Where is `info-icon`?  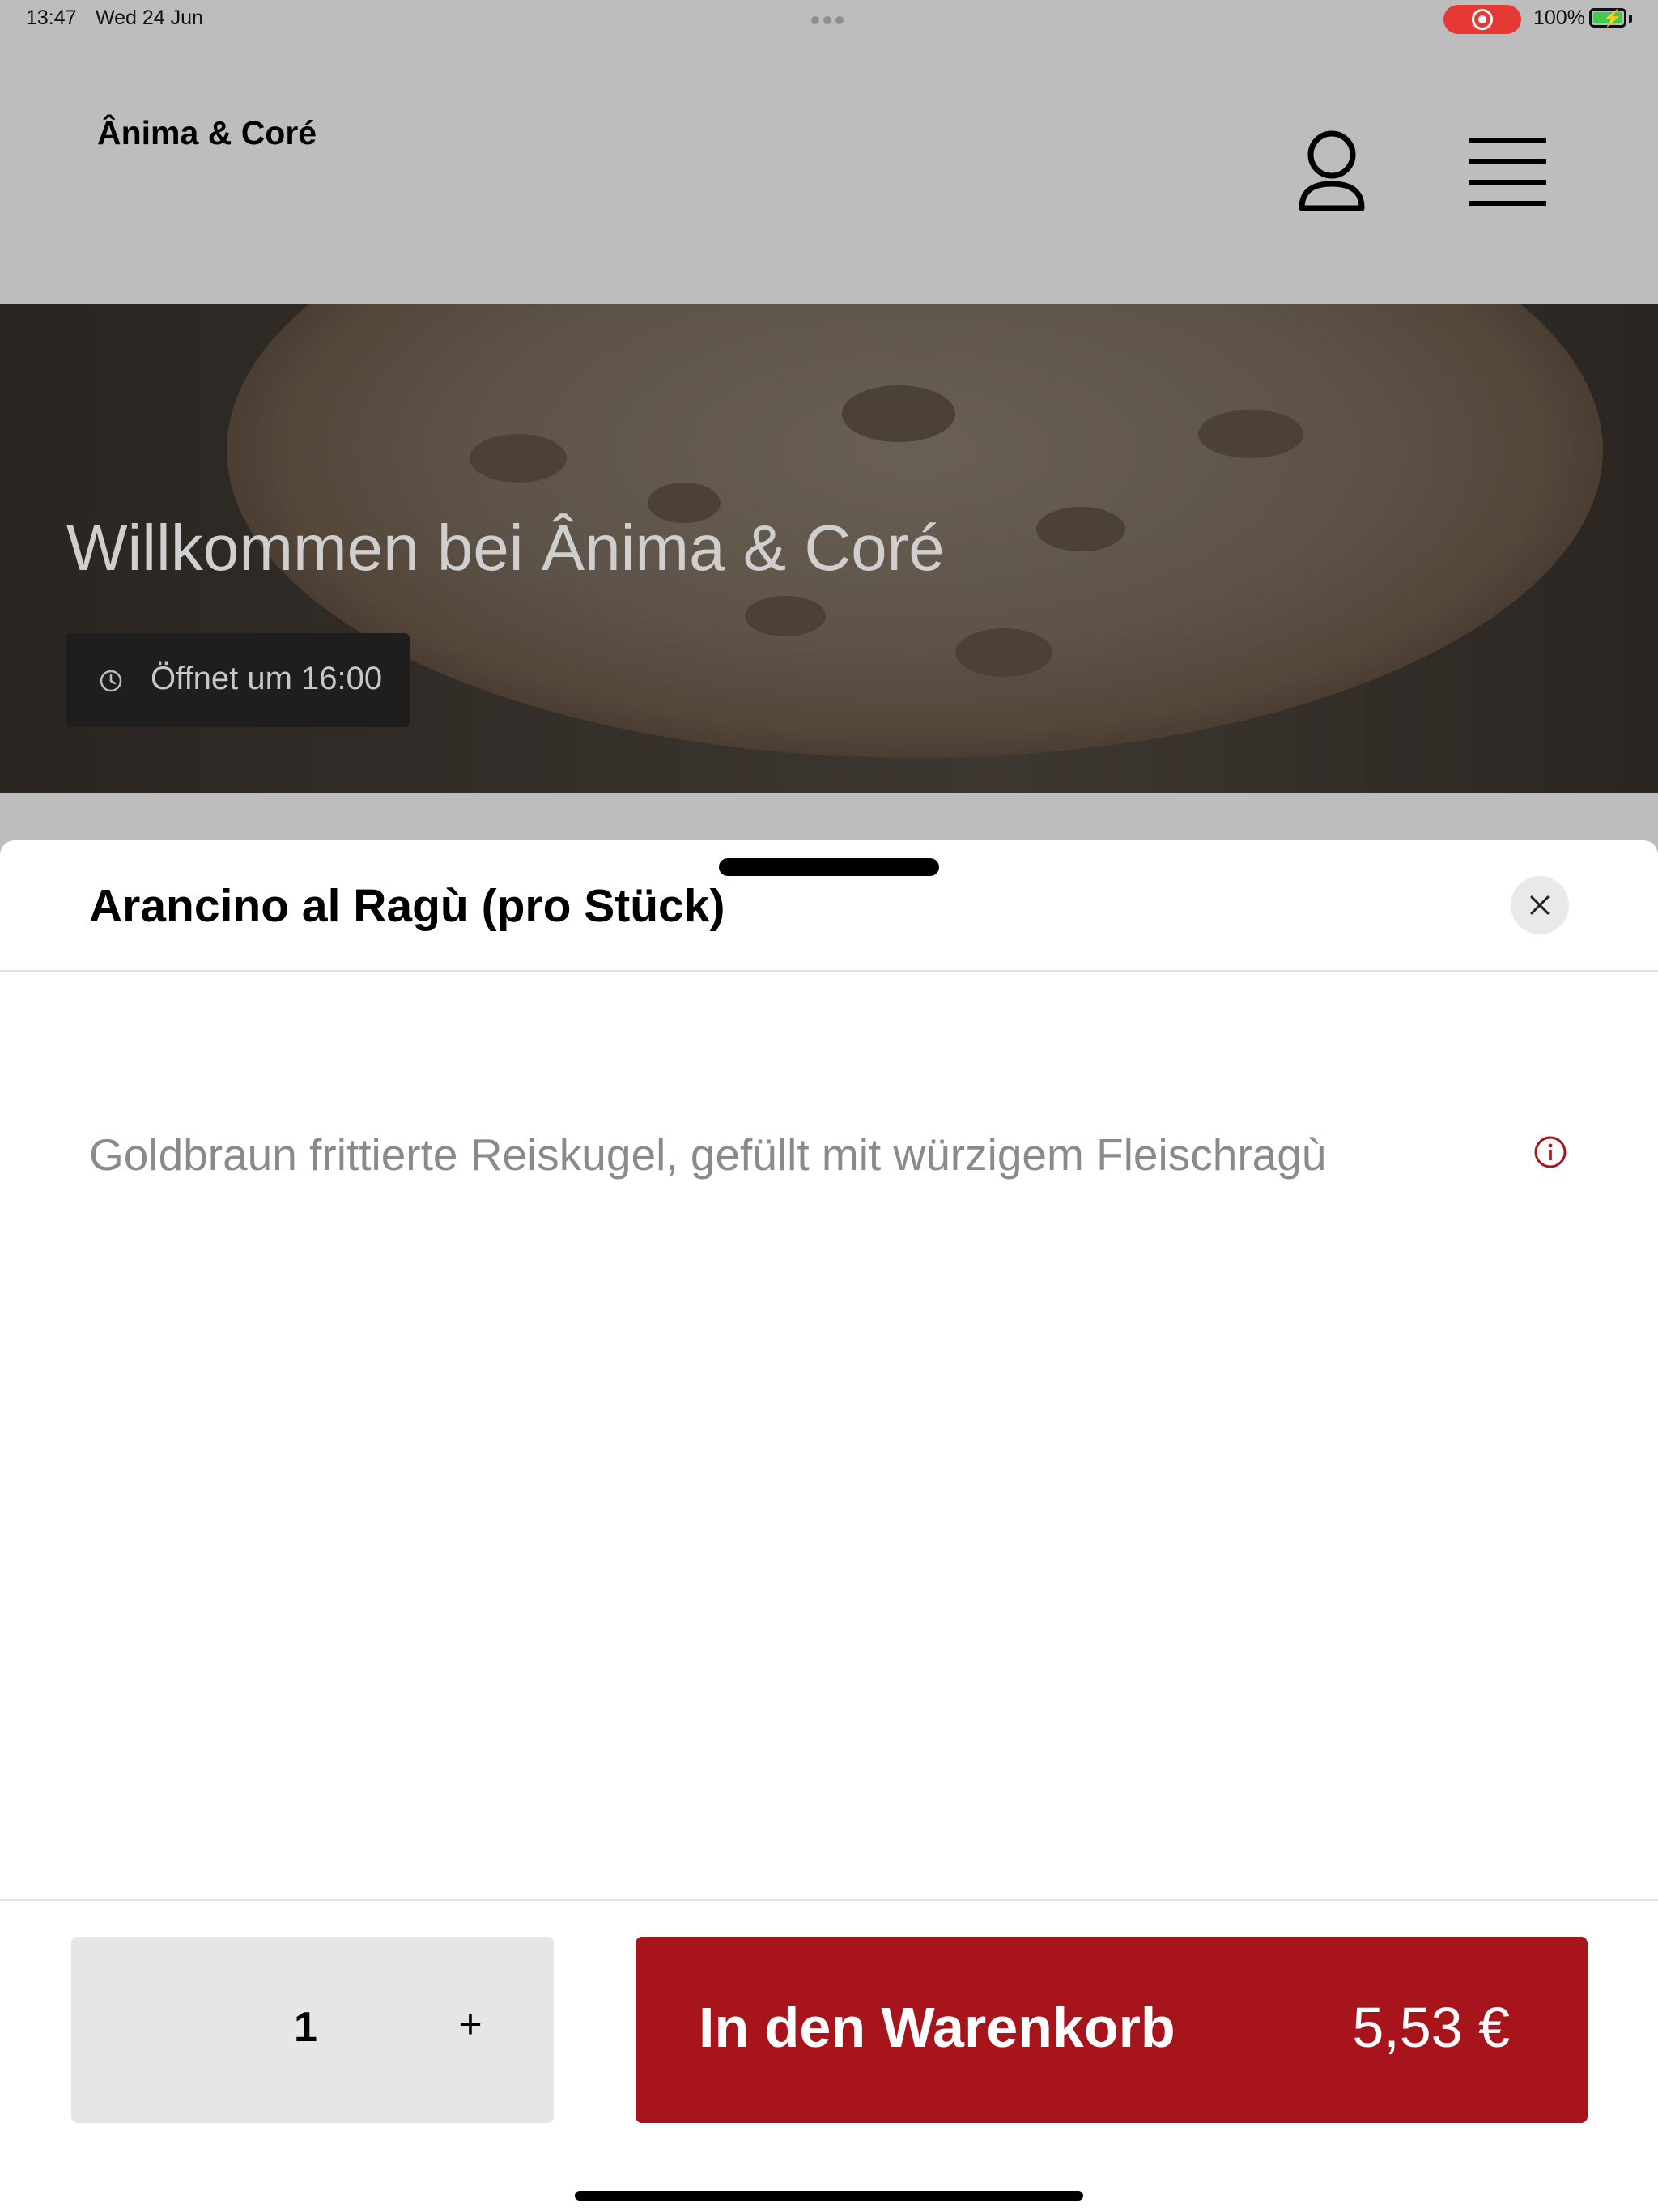 info-icon is located at coordinates (1550, 1152).